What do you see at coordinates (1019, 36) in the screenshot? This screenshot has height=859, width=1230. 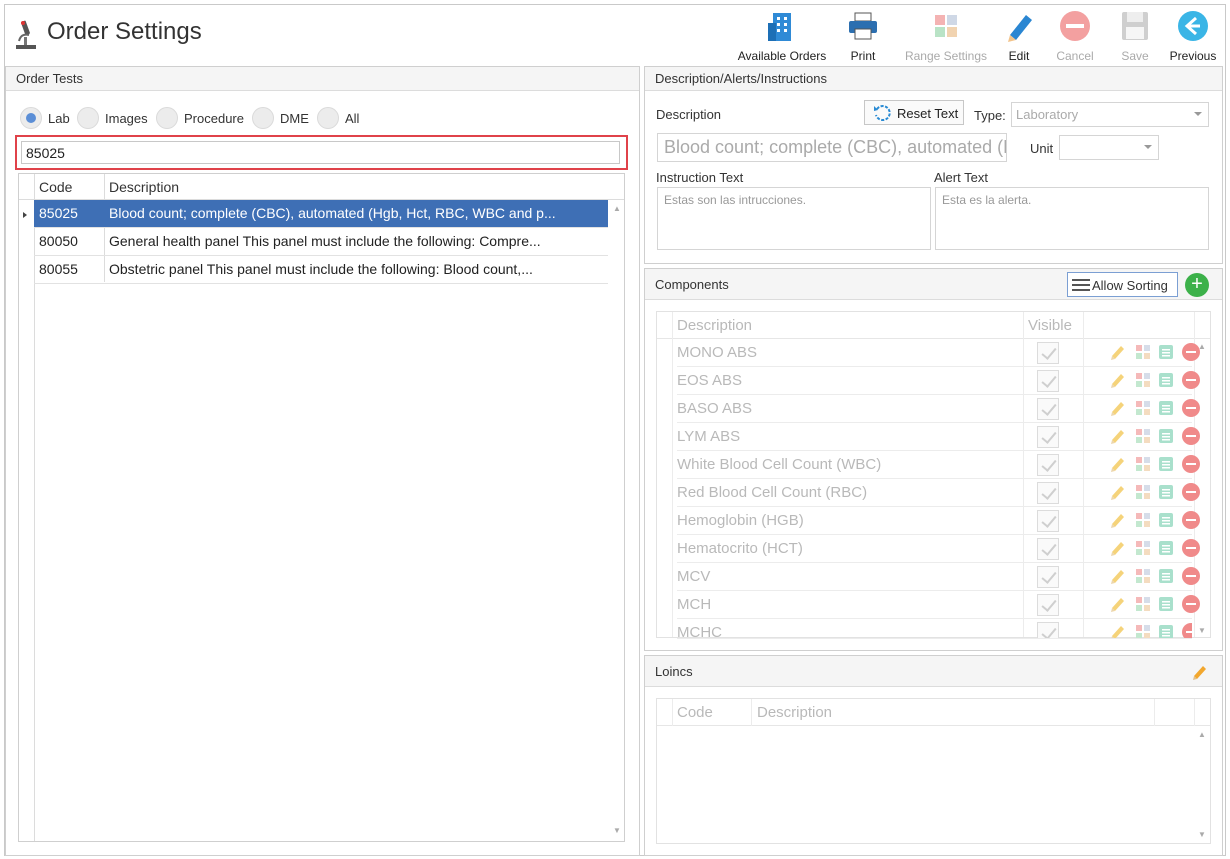 I see `edit-button: Edit` at bounding box center [1019, 36].